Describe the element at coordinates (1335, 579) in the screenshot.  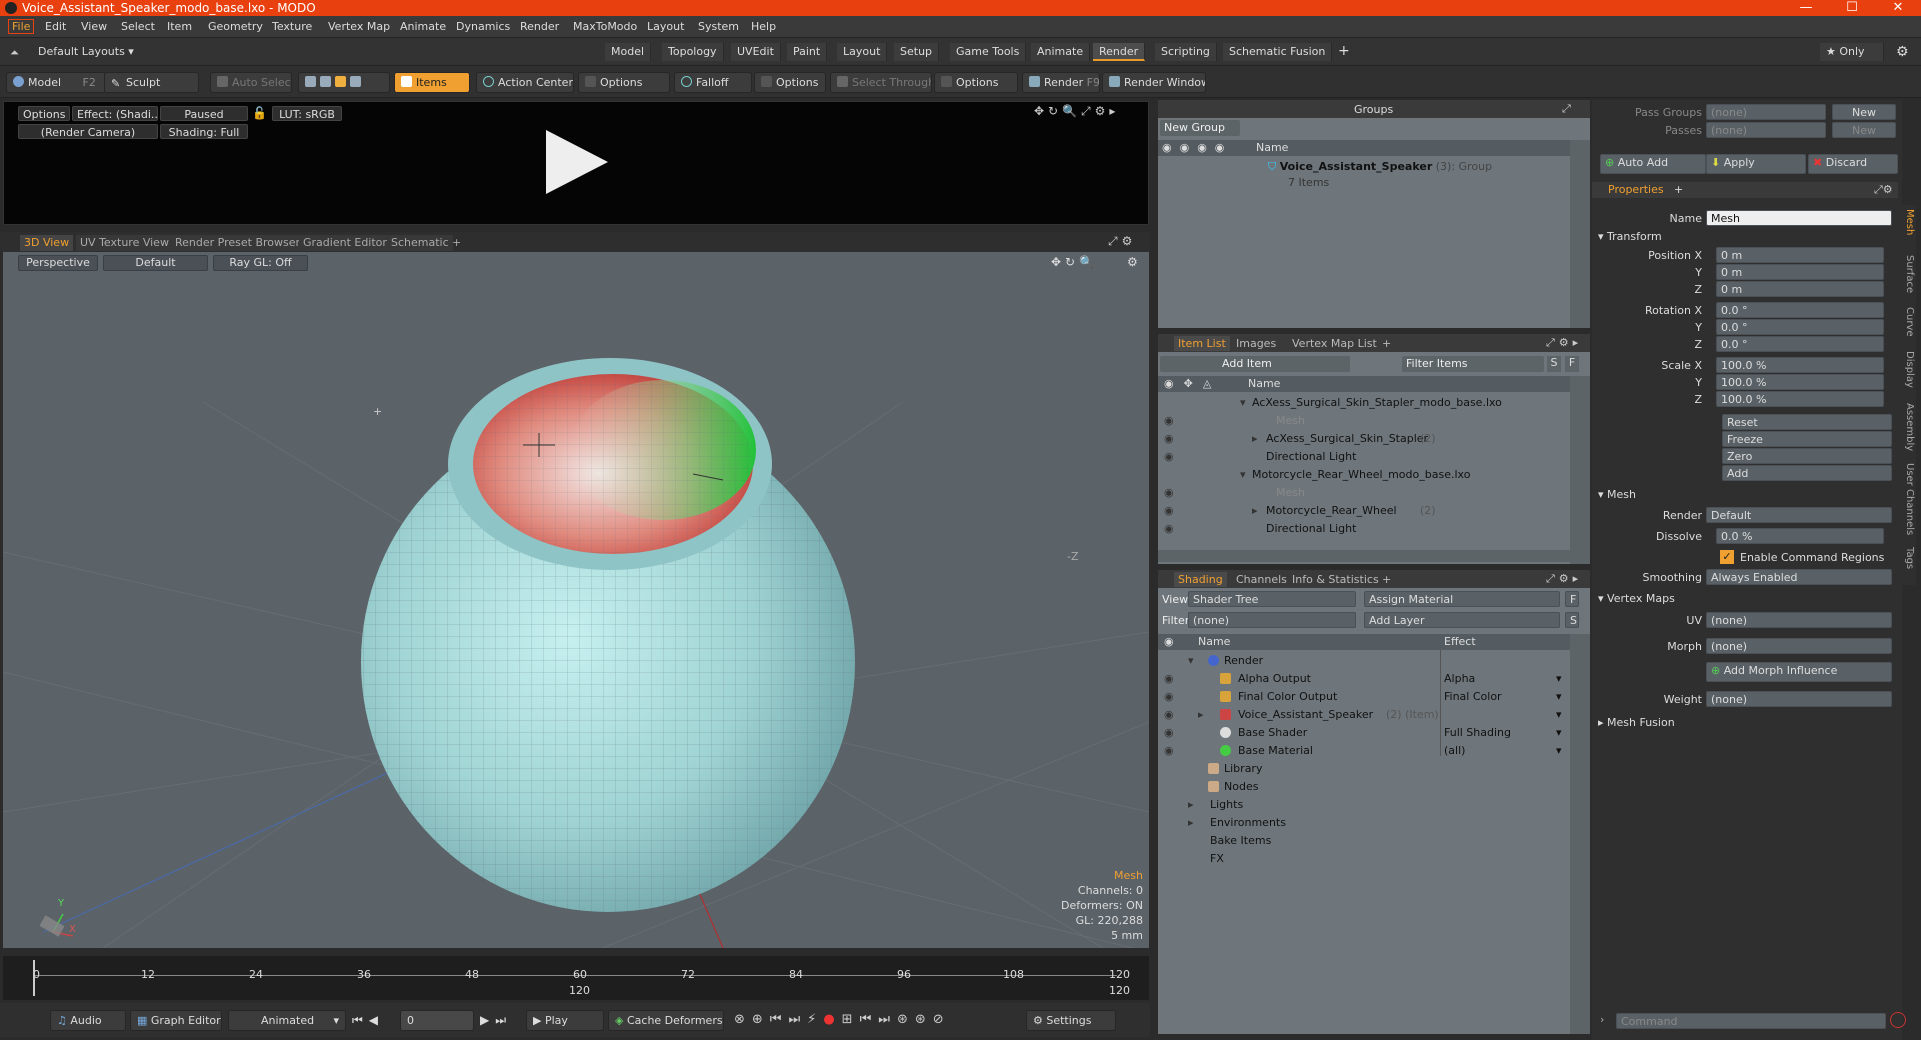
I see `tab-info-statistics: Info & Statistics` at that location.